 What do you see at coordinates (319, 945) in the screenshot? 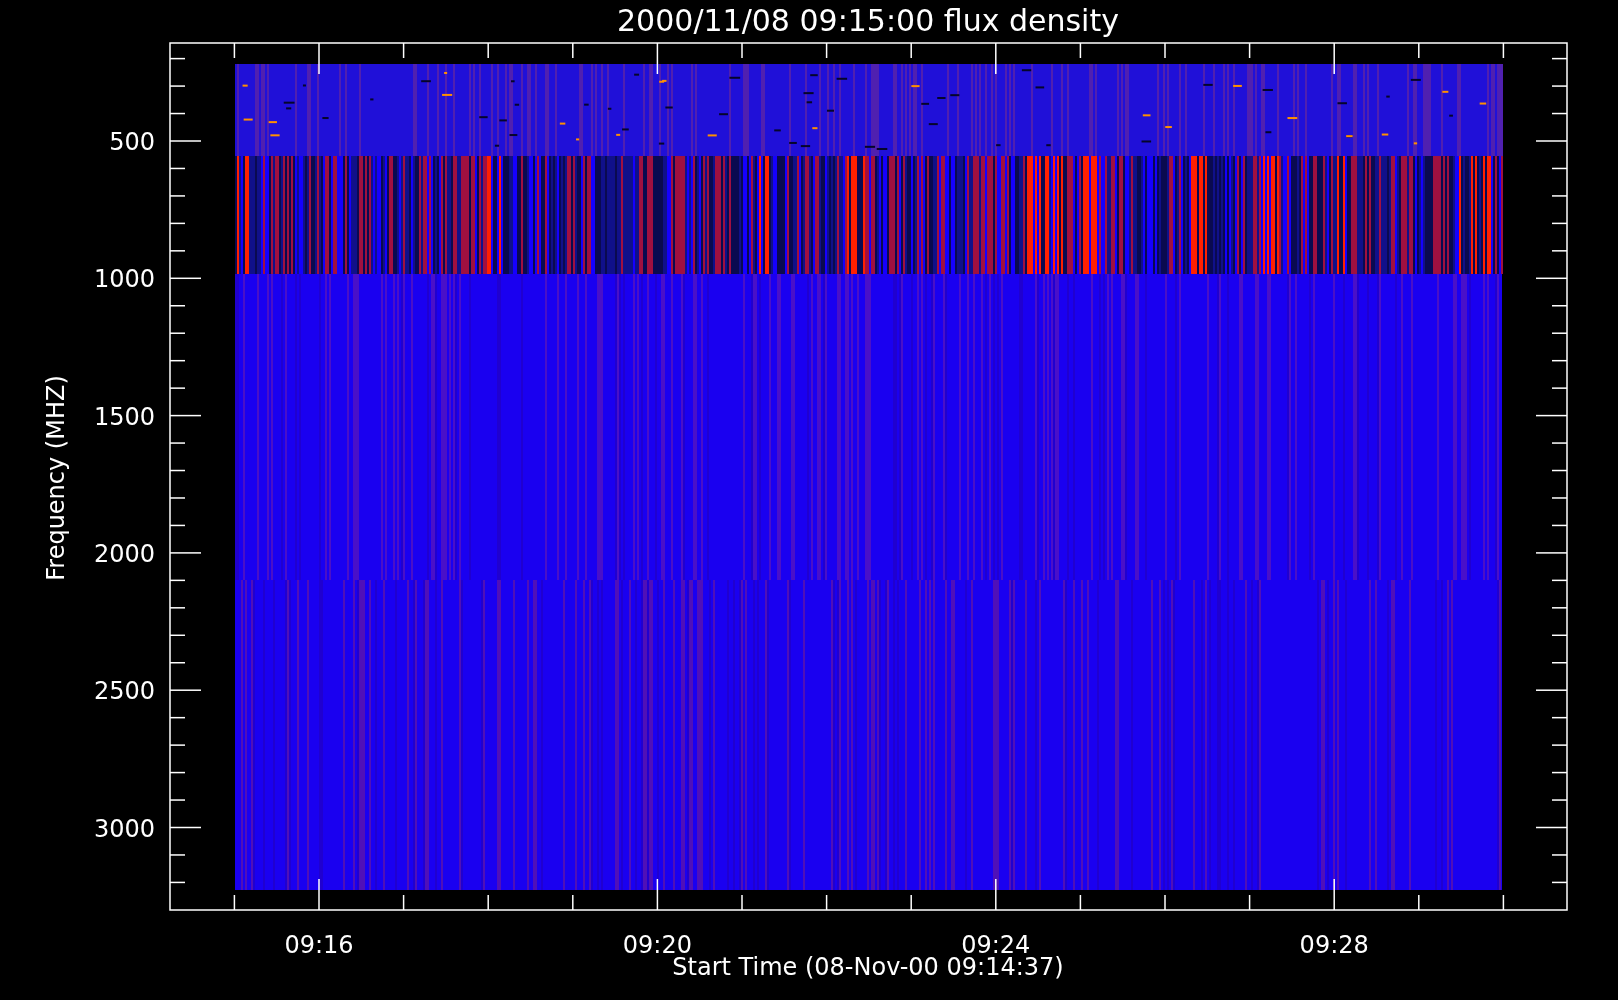
I see `x-tick-label: 09:16` at bounding box center [319, 945].